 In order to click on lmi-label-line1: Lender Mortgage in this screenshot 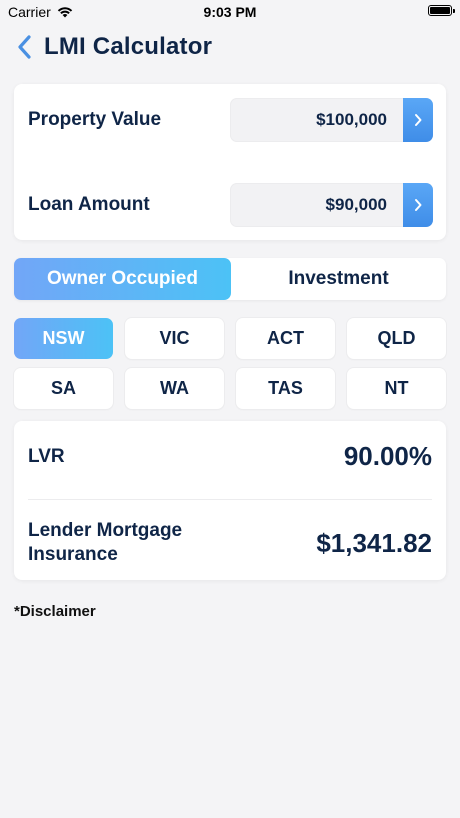, I will do `click(105, 530)`.